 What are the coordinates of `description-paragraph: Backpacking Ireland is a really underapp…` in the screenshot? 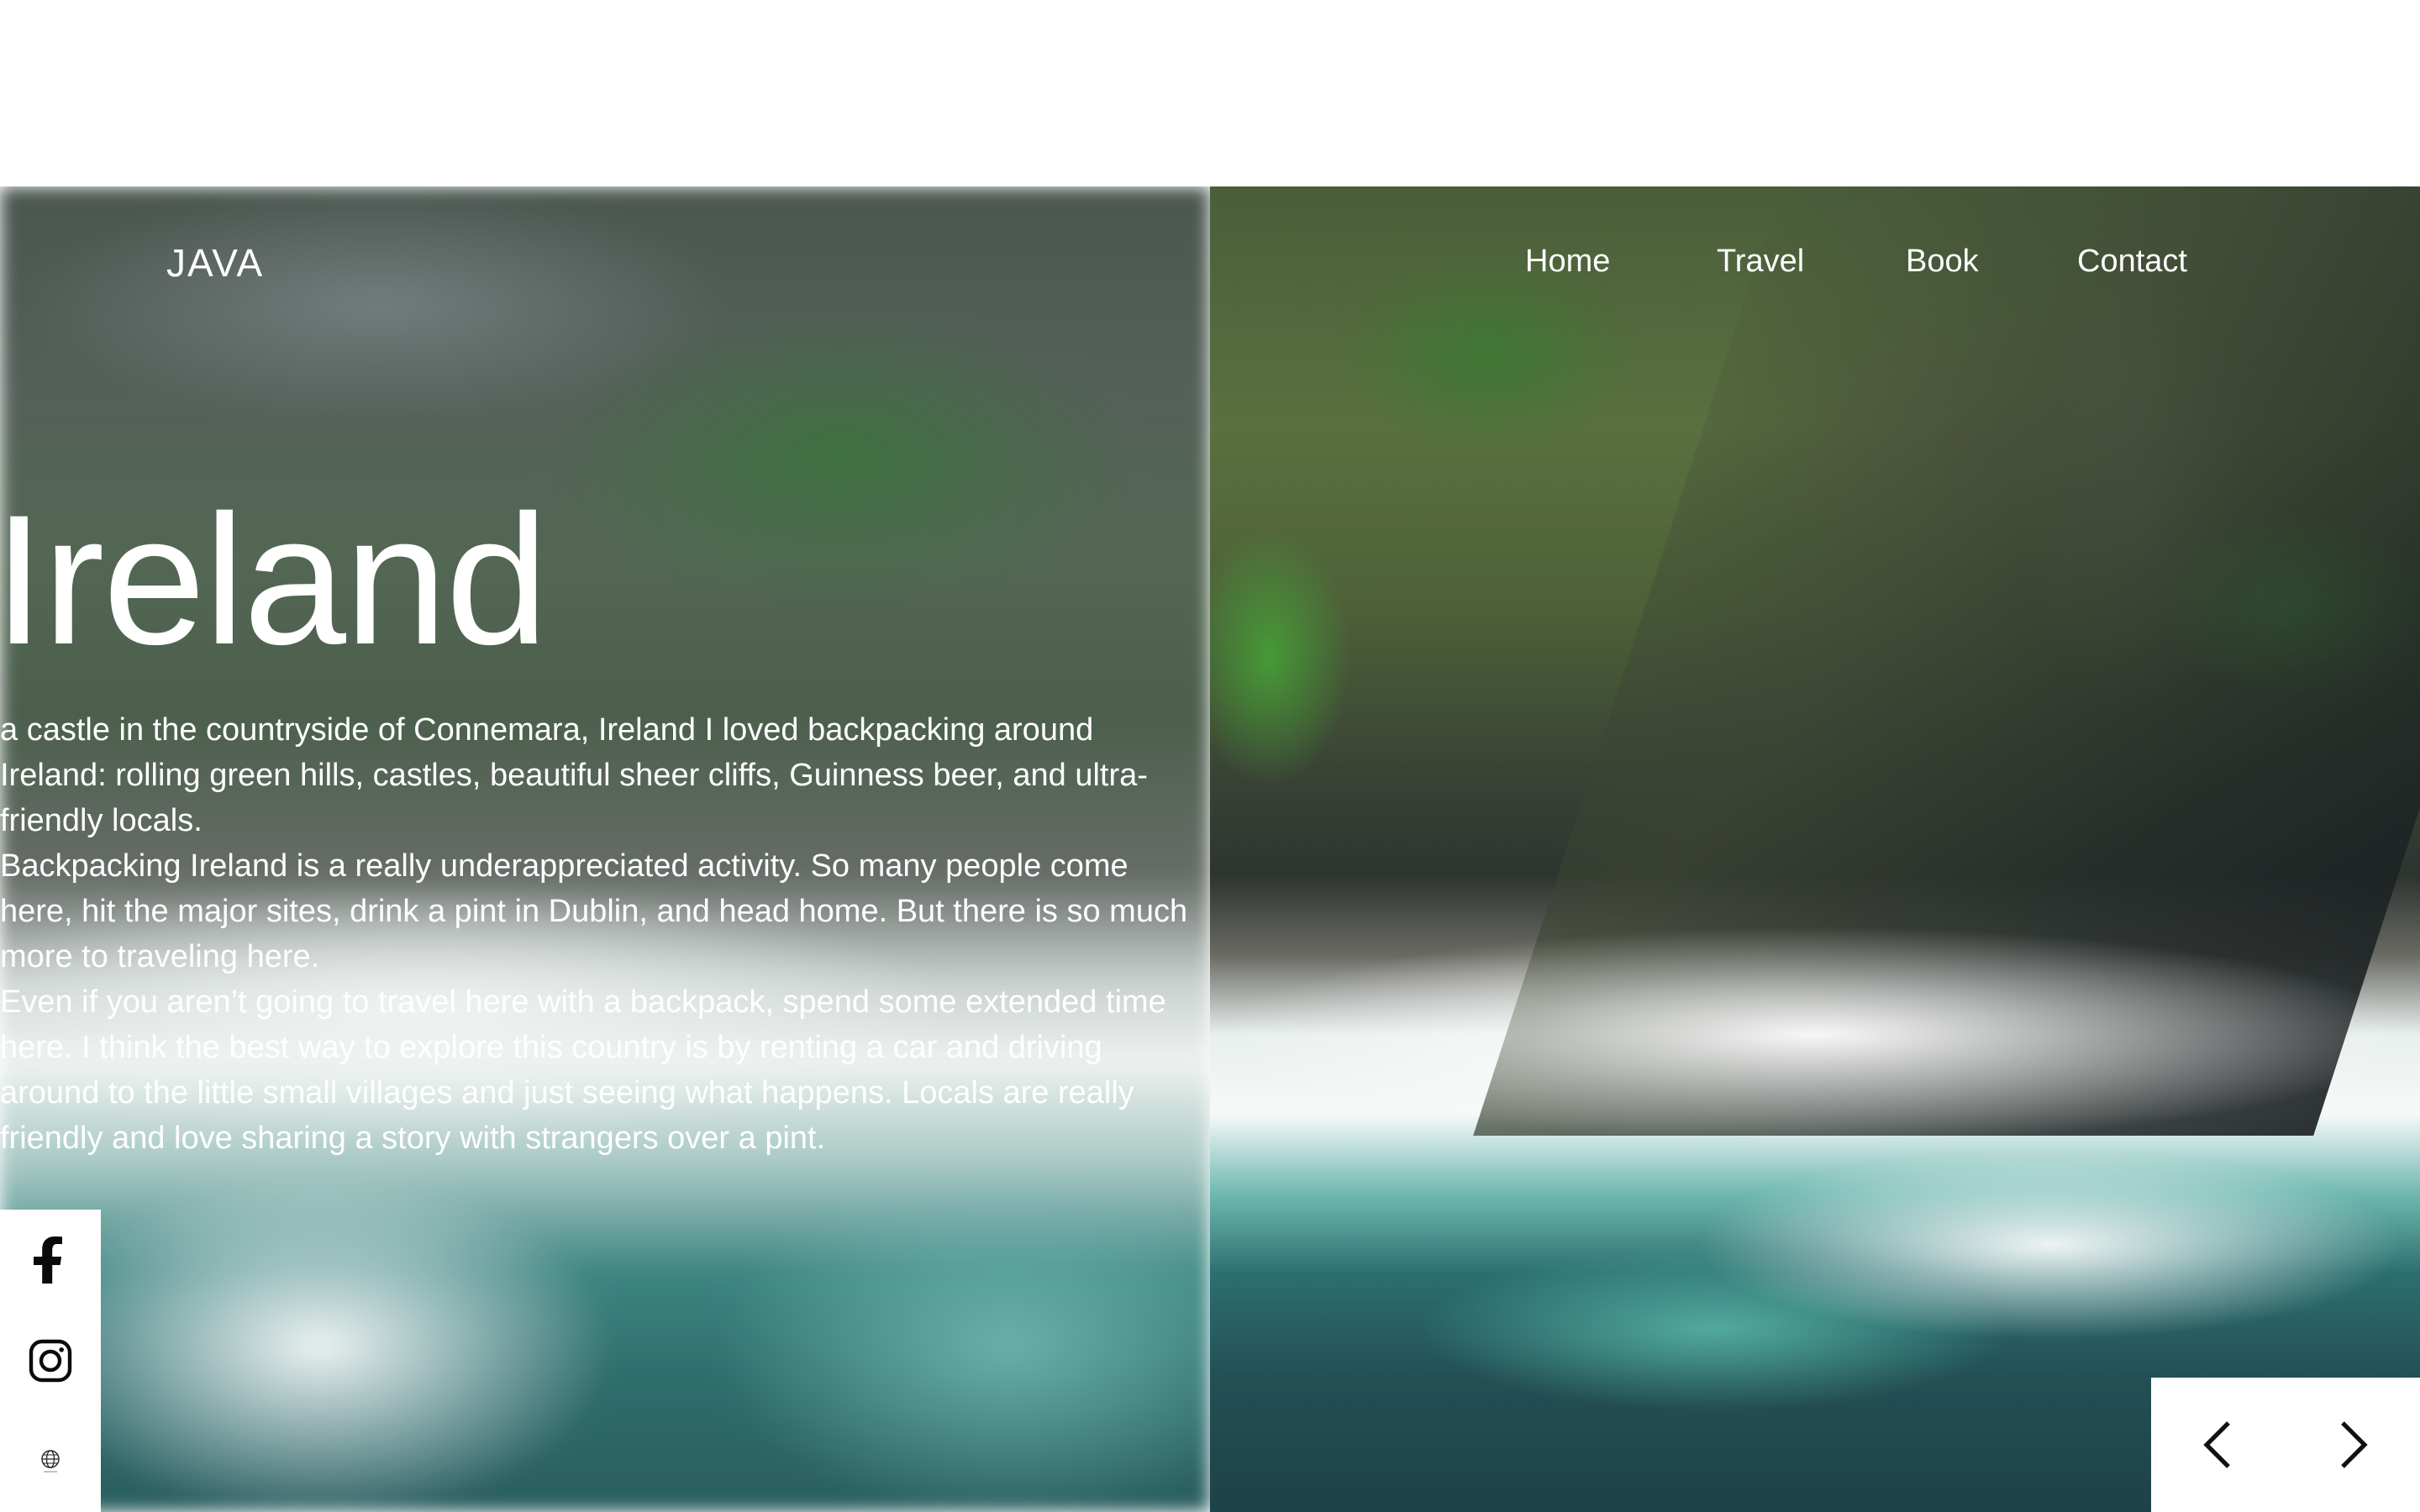 It's located at (594, 911).